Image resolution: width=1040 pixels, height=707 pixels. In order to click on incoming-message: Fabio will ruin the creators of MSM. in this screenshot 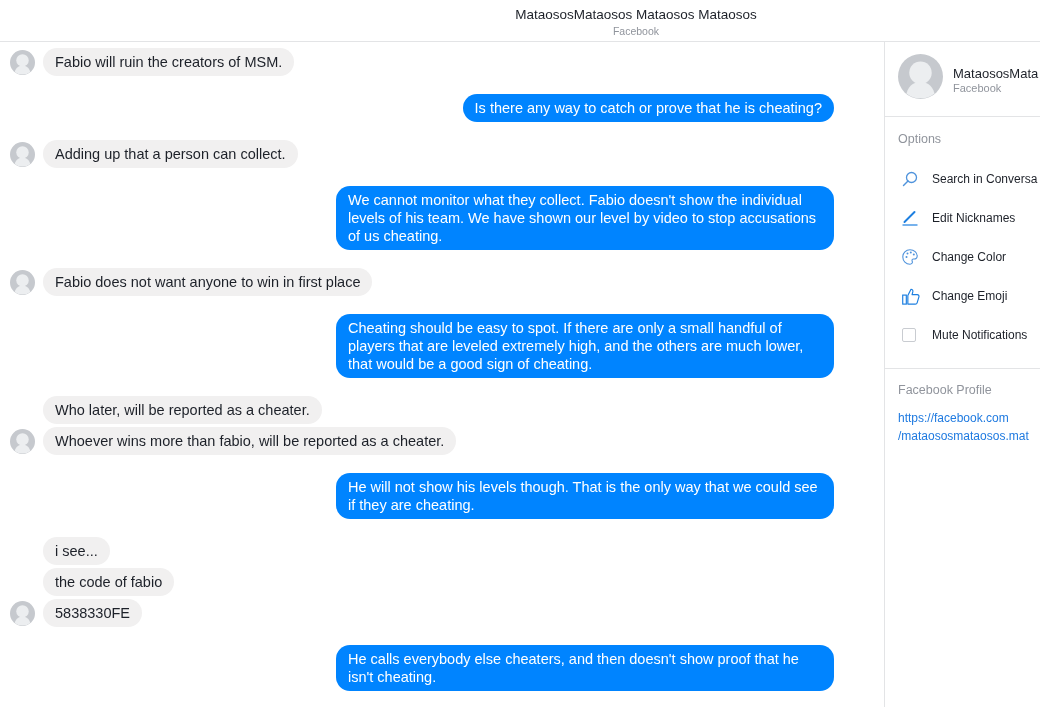, I will do `click(169, 62)`.